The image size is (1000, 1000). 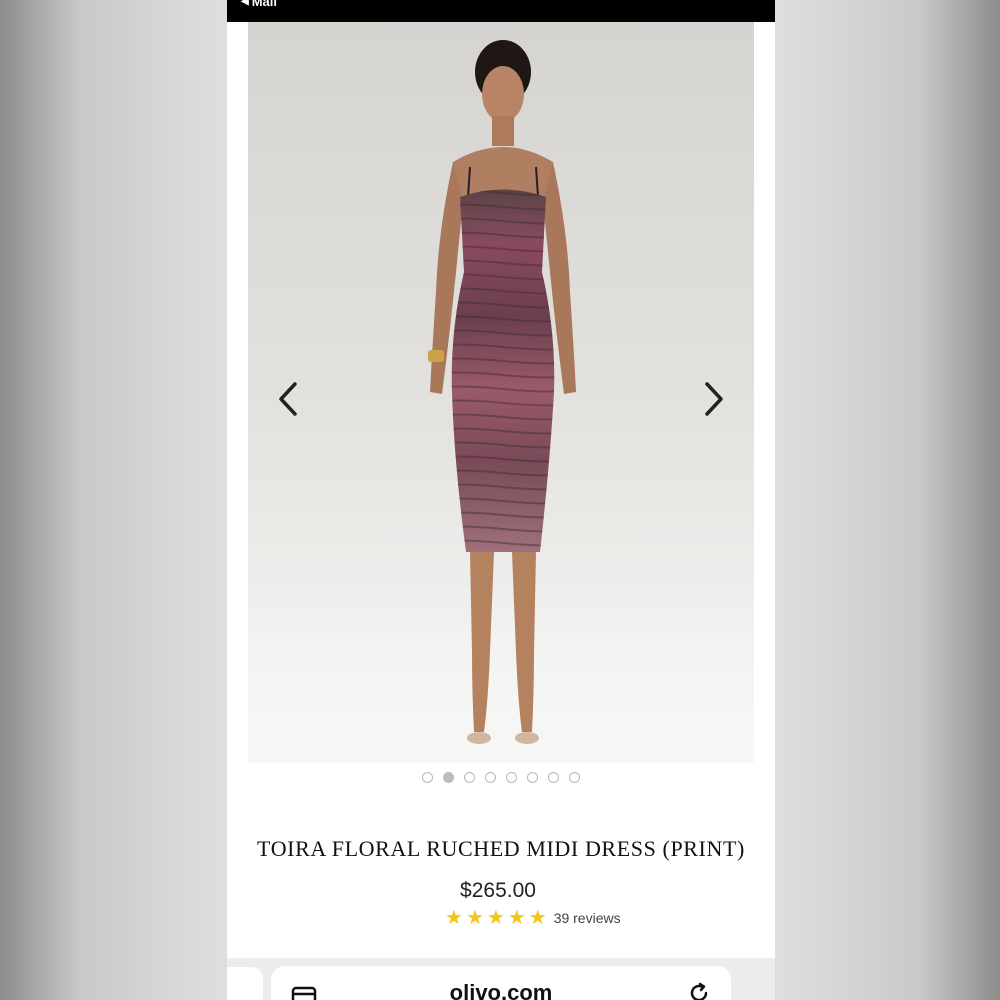 I want to click on previous-tab-card, so click(x=245, y=983).